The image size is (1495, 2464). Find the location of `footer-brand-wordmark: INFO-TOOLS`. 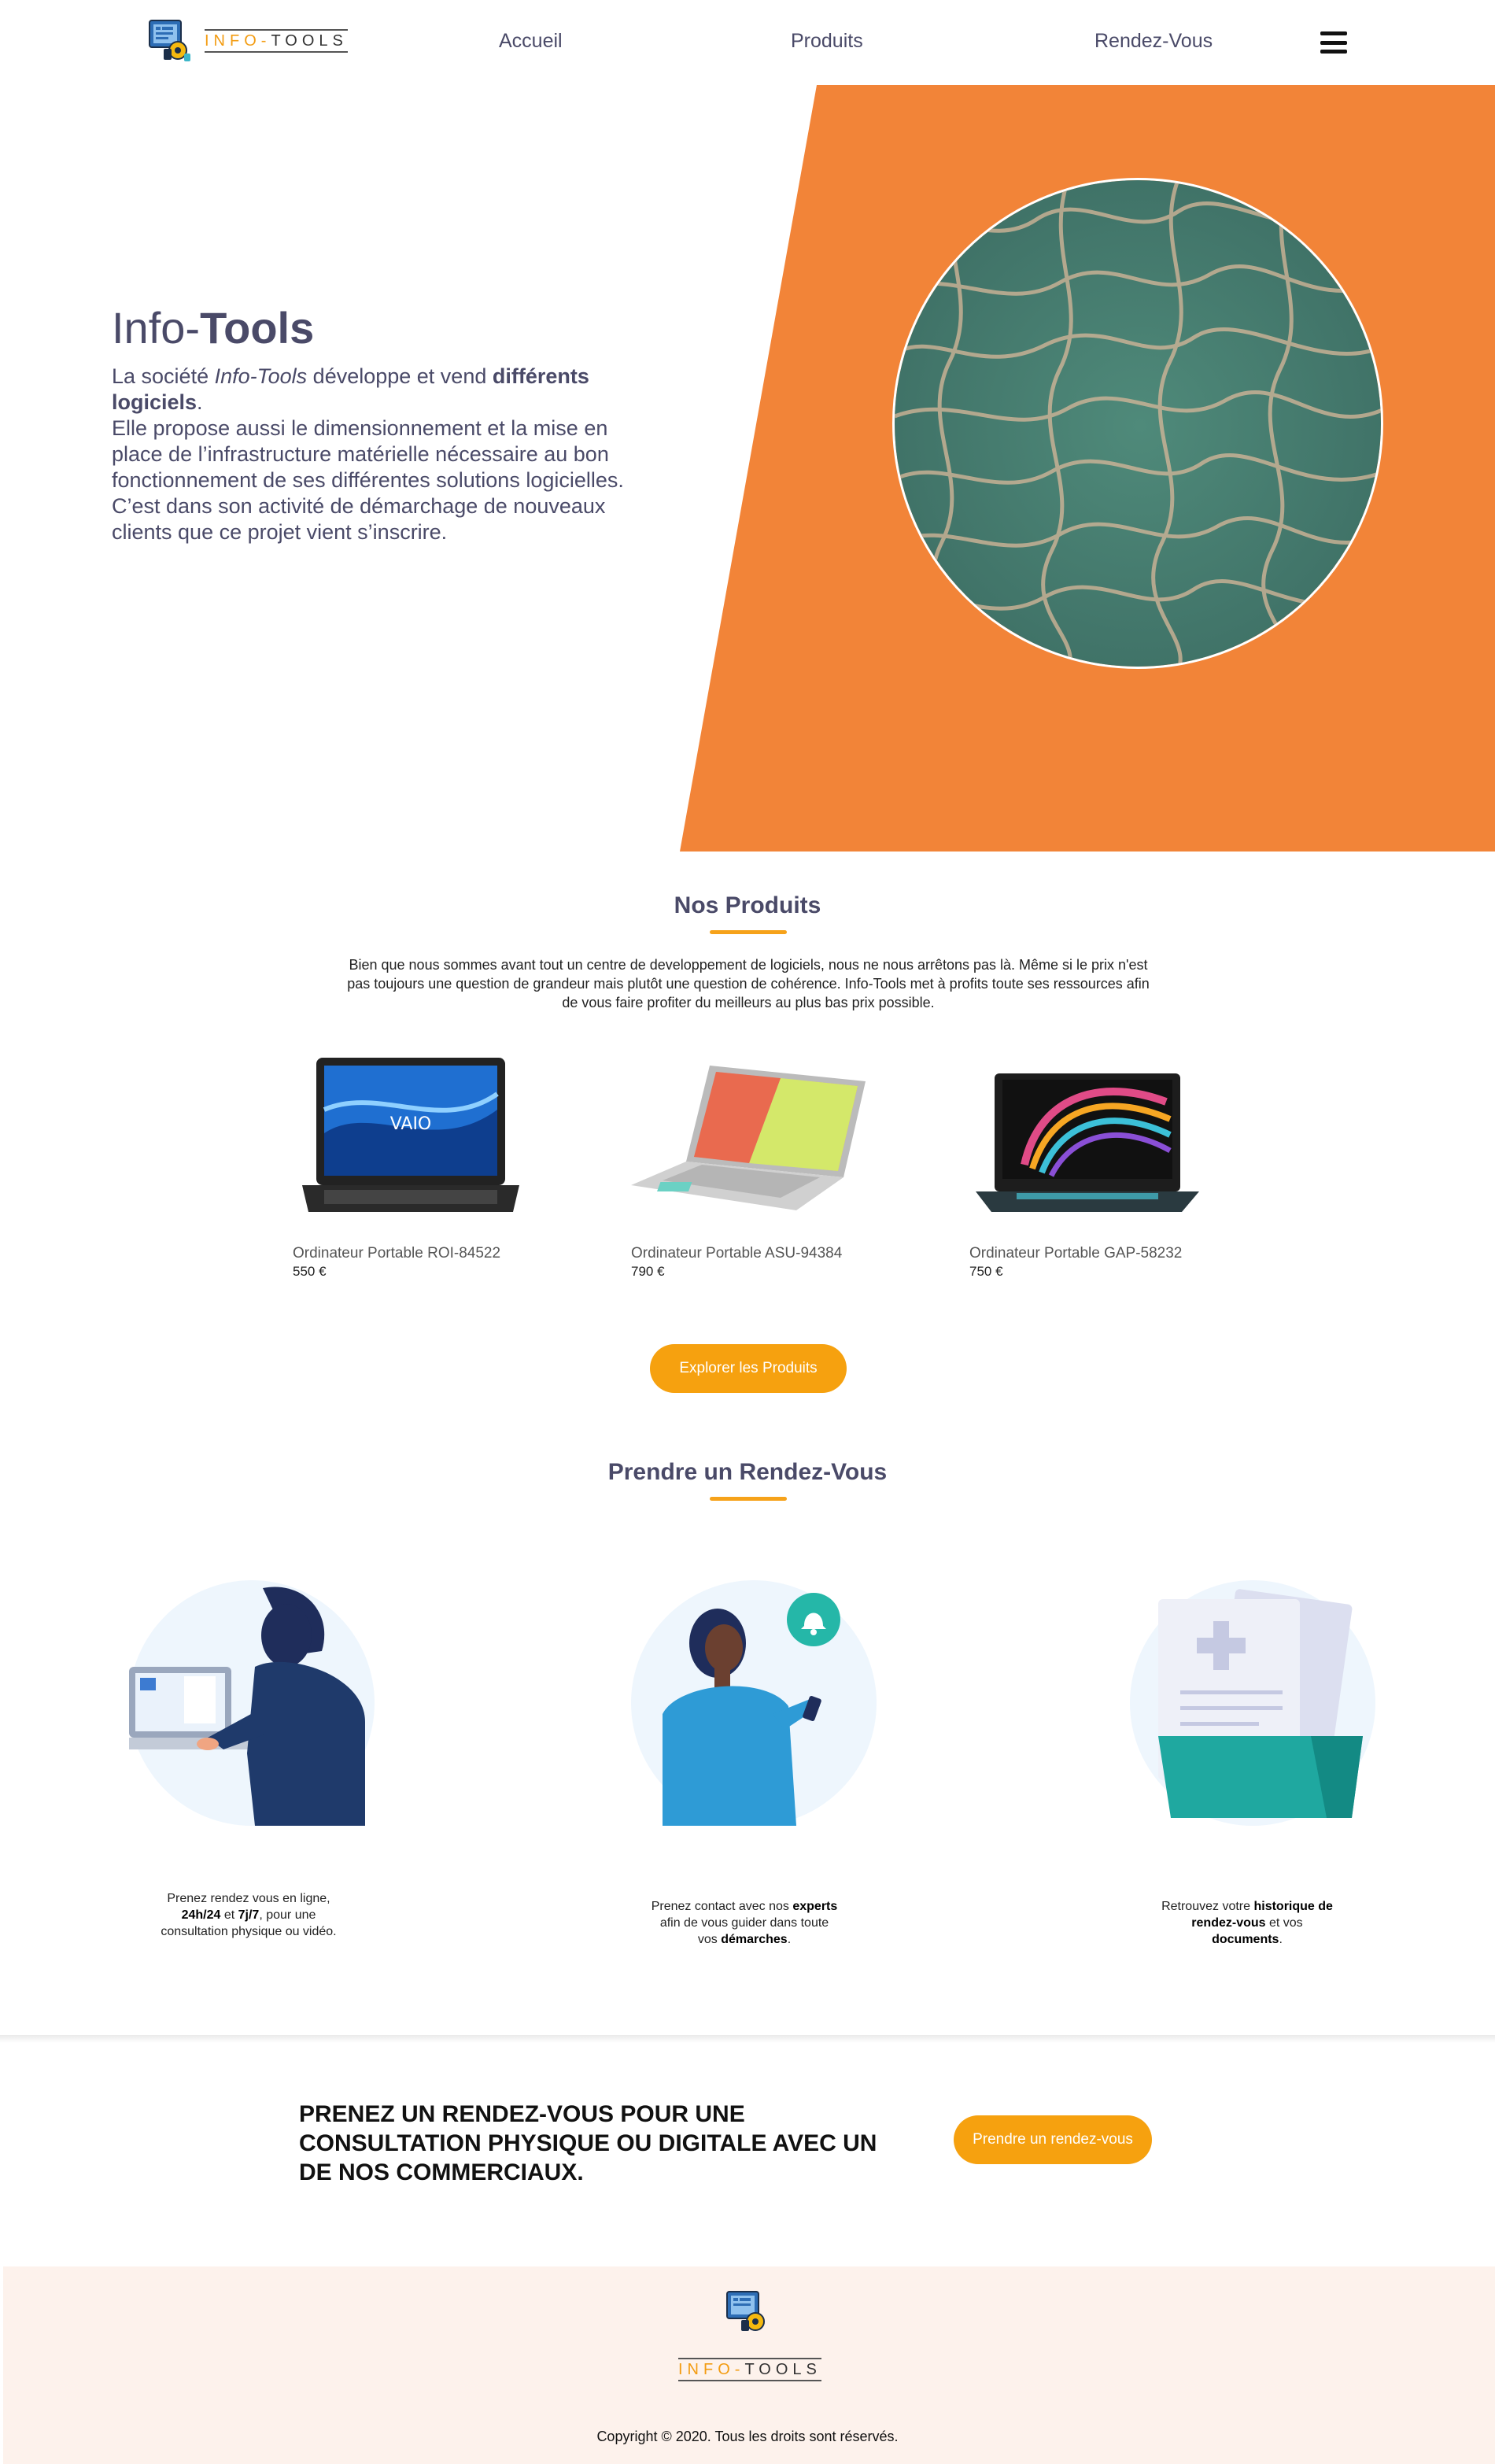

footer-brand-wordmark: INFO-TOOLS is located at coordinates (749, 2369).